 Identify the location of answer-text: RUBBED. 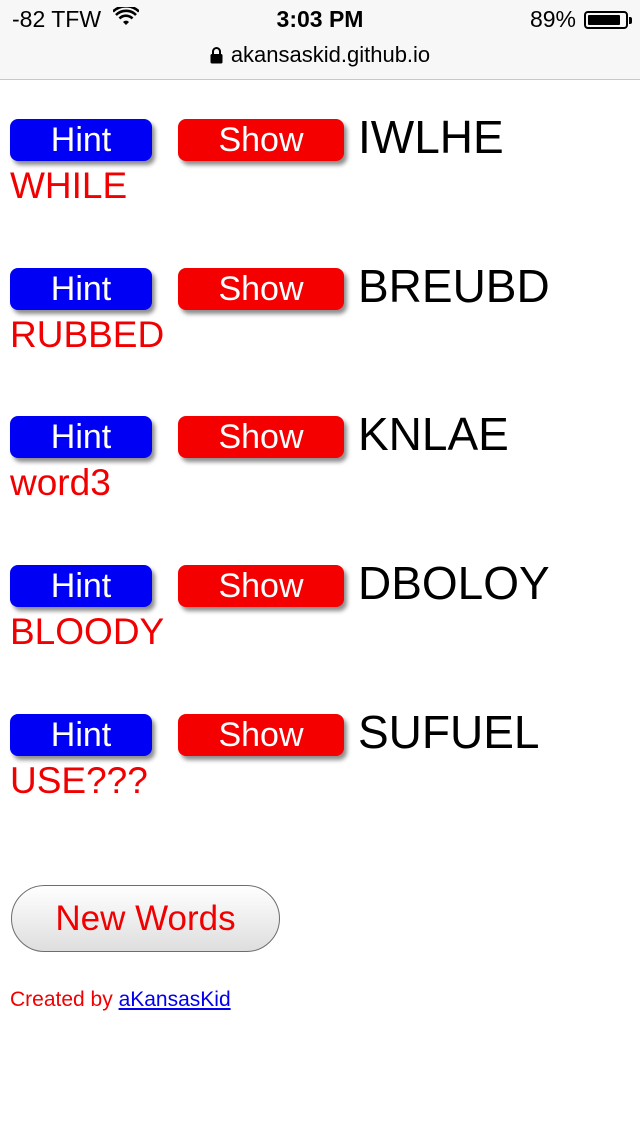
(87, 334).